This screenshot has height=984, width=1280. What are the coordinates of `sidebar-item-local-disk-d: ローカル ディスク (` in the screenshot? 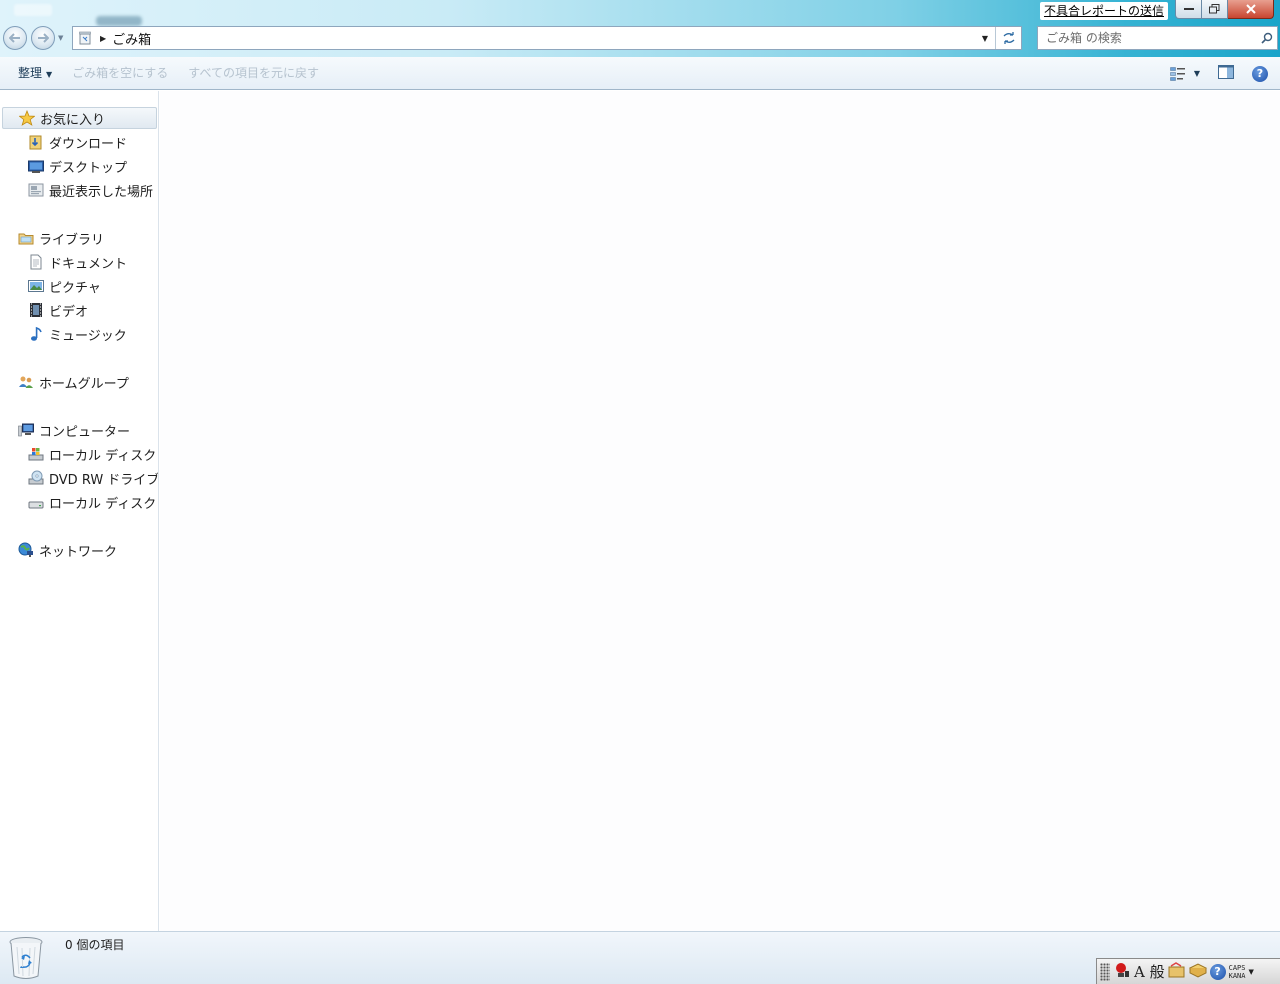 It's located at (93, 502).